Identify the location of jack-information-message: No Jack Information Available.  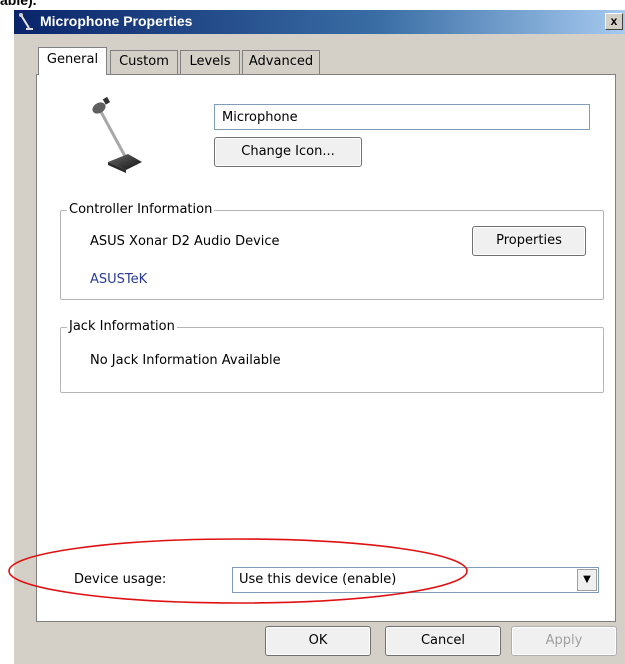
(185, 360).